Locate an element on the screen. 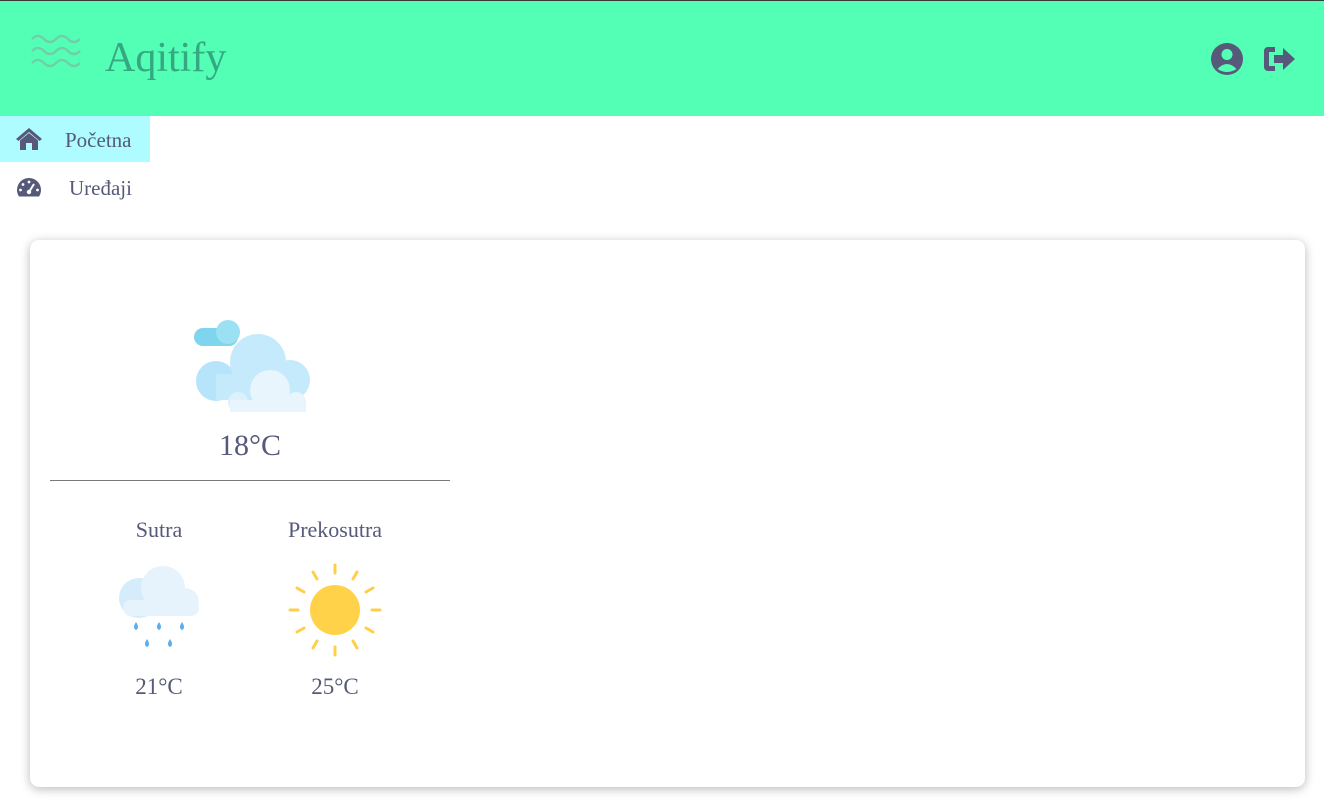 Image resolution: width=1324 pixels, height=800 pixels. tachometer-icon is located at coordinates (29, 187).